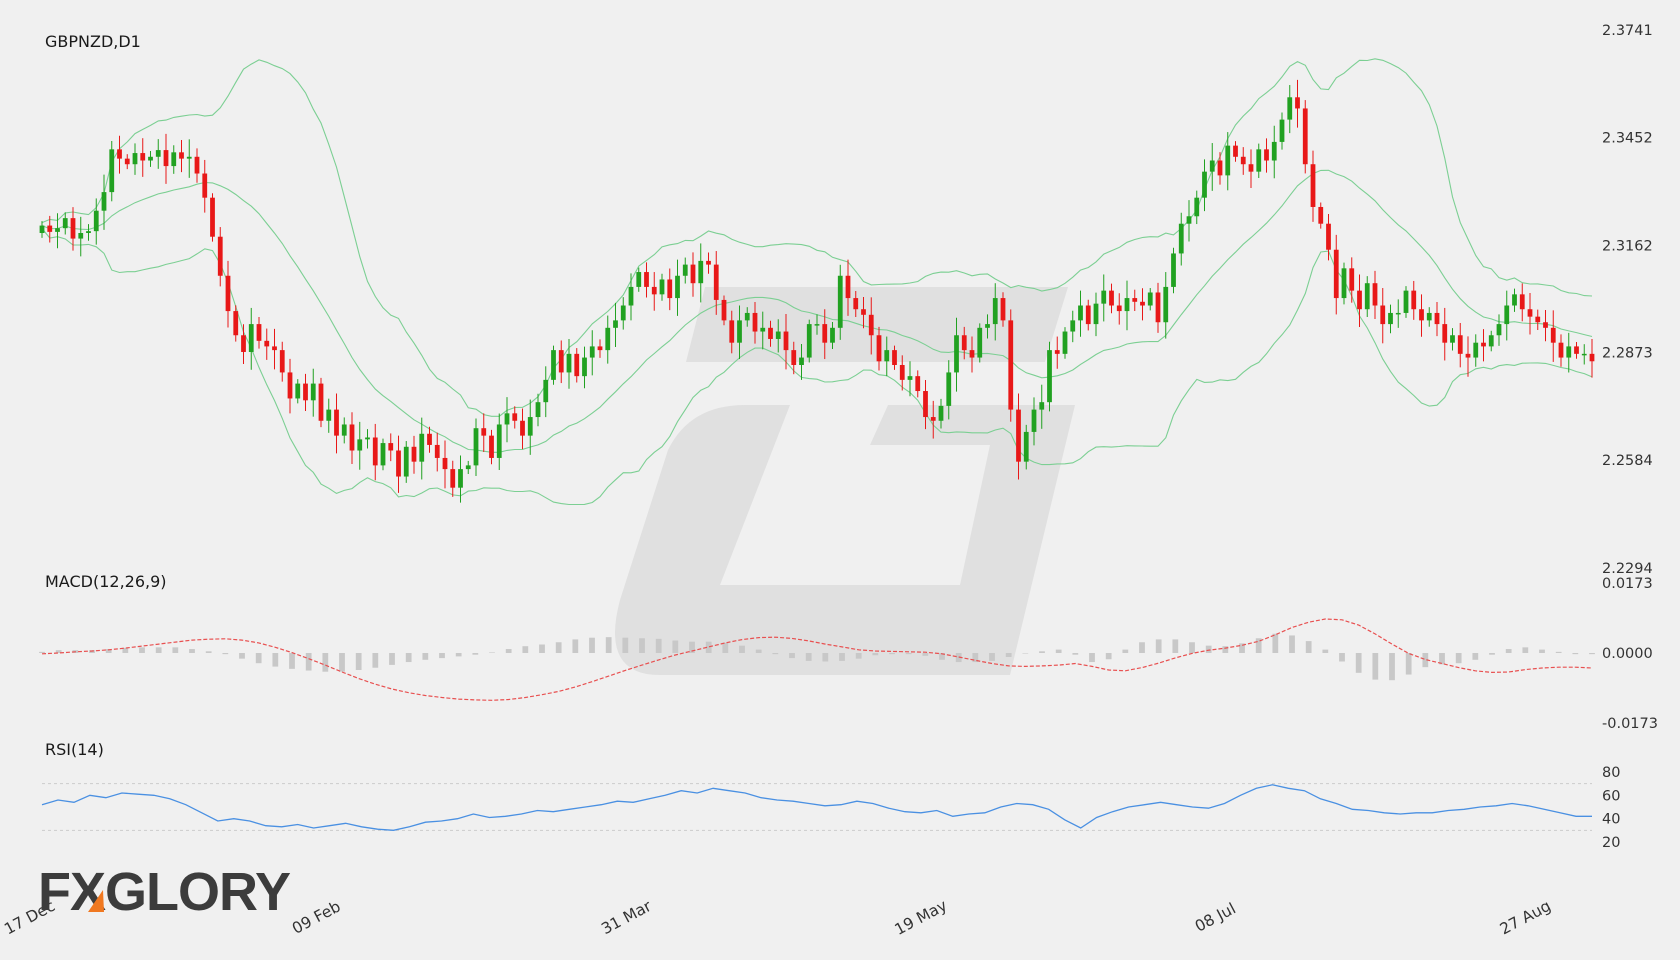 The width and height of the screenshot is (1680, 960). Describe the element at coordinates (1215, 917) in the screenshot. I see `date-tick-label: 08 Jul` at that location.